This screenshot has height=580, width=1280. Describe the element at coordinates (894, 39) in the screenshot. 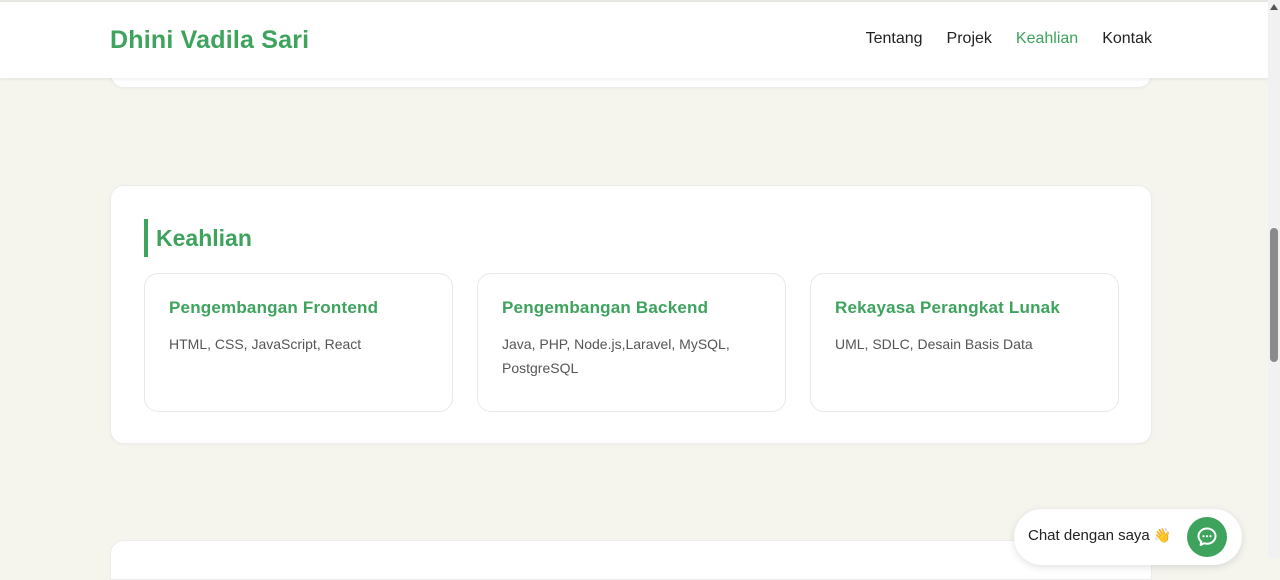

I see `nav-link-tentang: Tentang` at that location.